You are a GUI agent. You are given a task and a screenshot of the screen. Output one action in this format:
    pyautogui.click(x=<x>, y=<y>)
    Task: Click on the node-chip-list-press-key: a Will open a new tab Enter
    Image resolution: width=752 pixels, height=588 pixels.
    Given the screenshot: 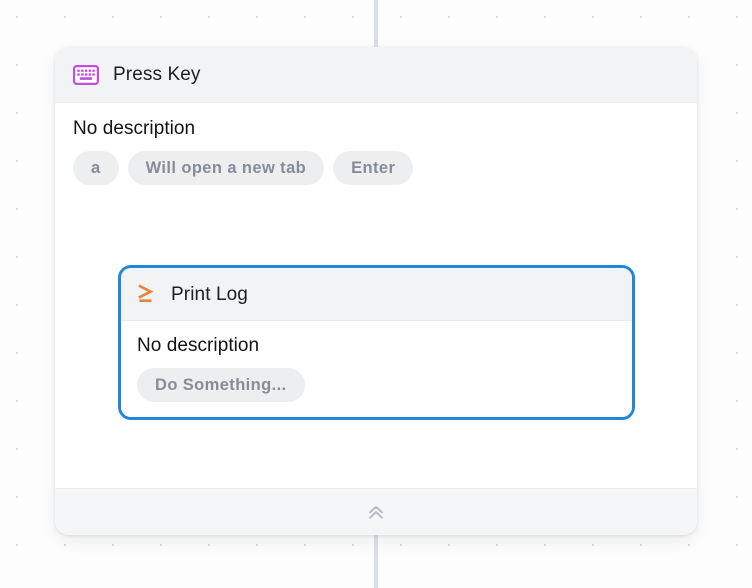 What is the action you would take?
    pyautogui.click(x=376, y=167)
    